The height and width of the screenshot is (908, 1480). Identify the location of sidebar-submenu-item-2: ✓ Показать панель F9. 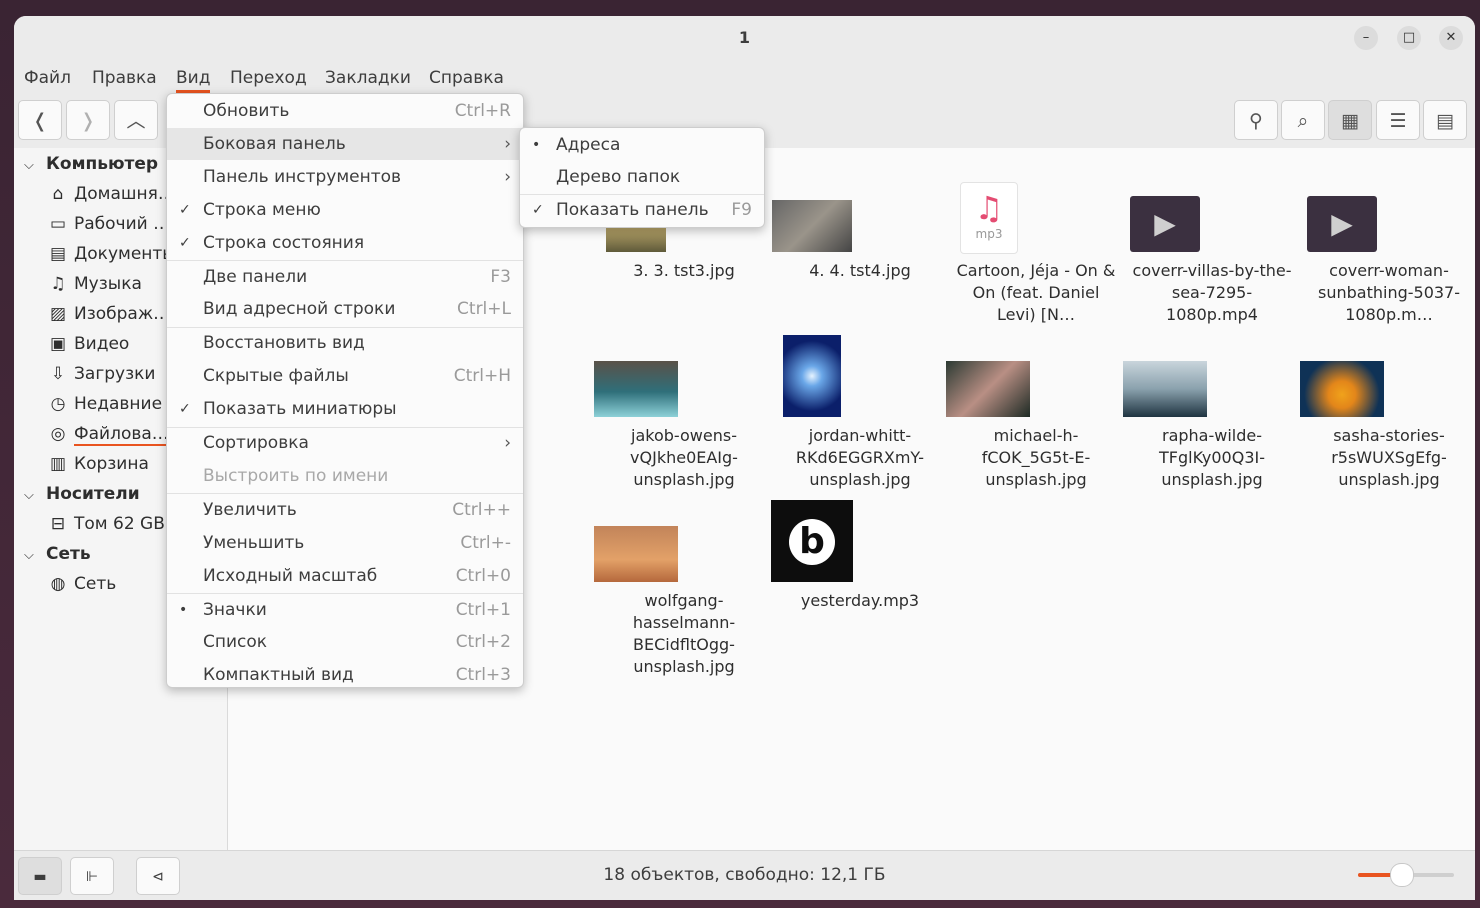
(642, 210).